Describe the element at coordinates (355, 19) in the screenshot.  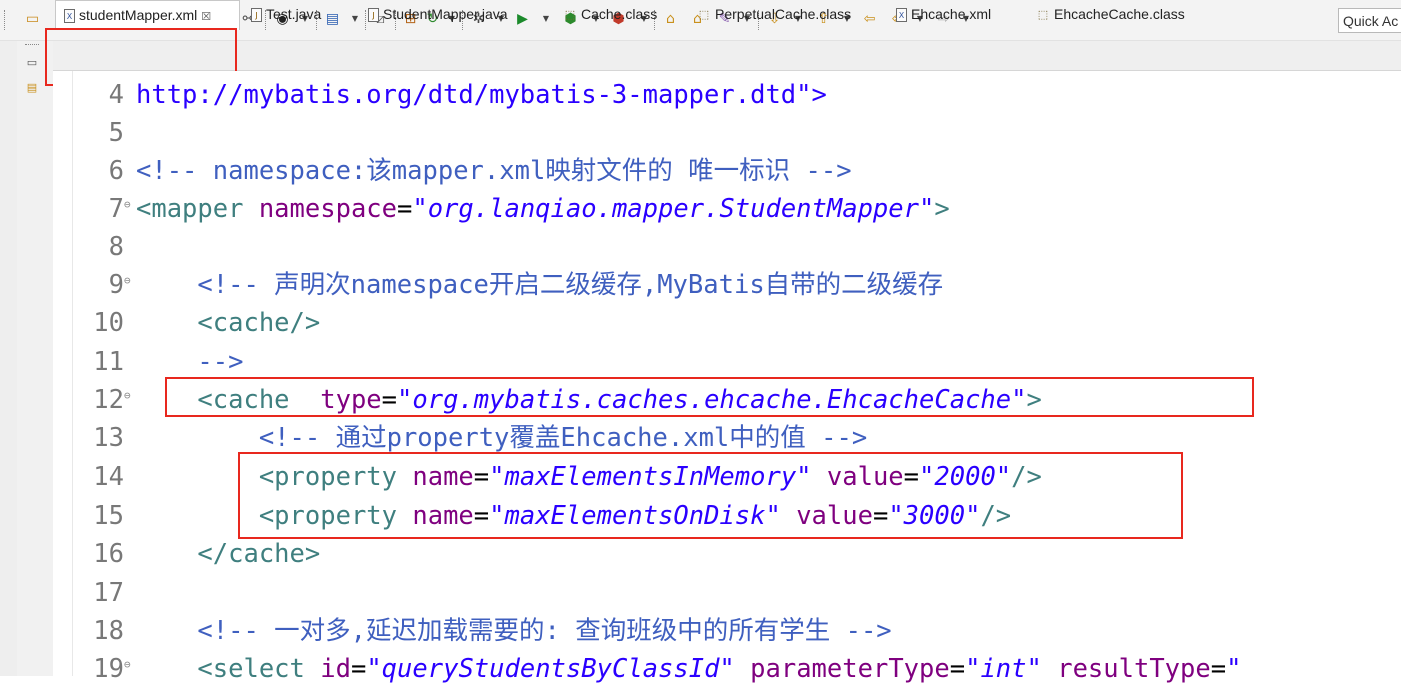
I see `console-dropdown-icon: ▼` at that location.